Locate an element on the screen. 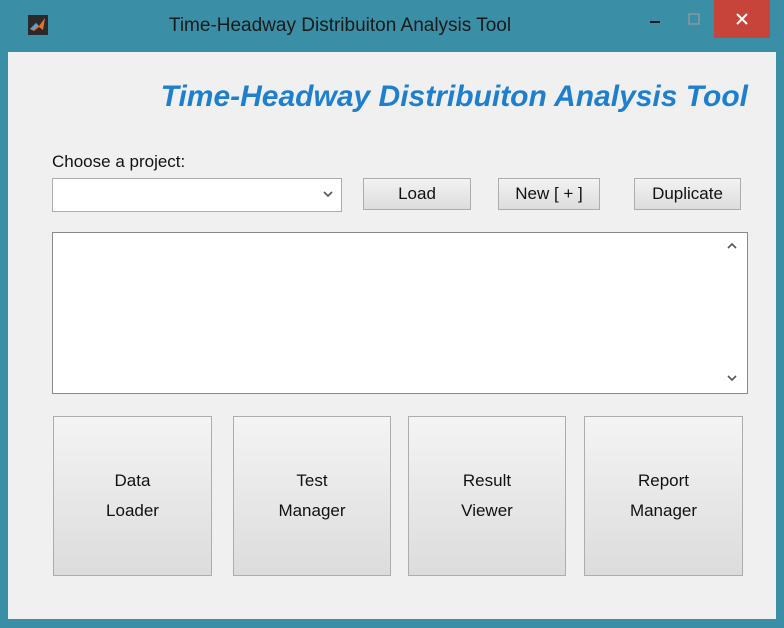 The image size is (784, 628). choose-project-label: Choose a project: is located at coordinates (119, 161).